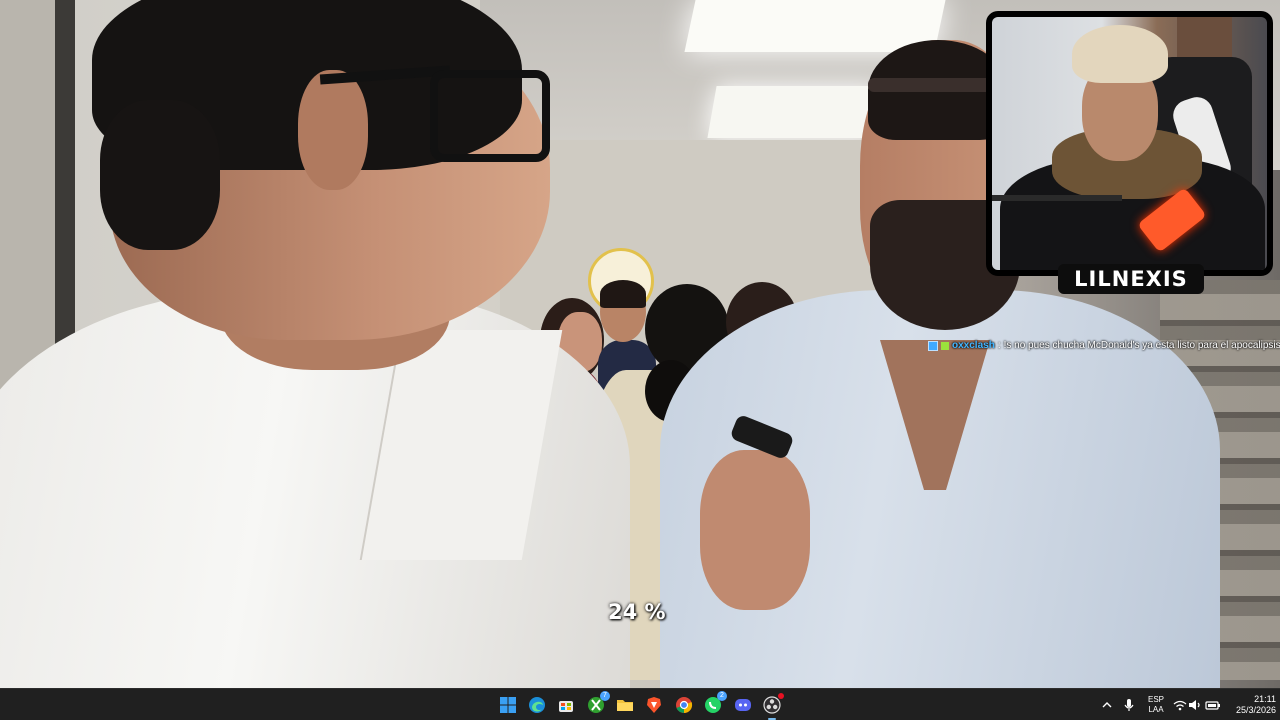 The width and height of the screenshot is (1280, 720). What do you see at coordinates (722, 696) in the screenshot?
I see `whatsapp-badge: 2` at bounding box center [722, 696].